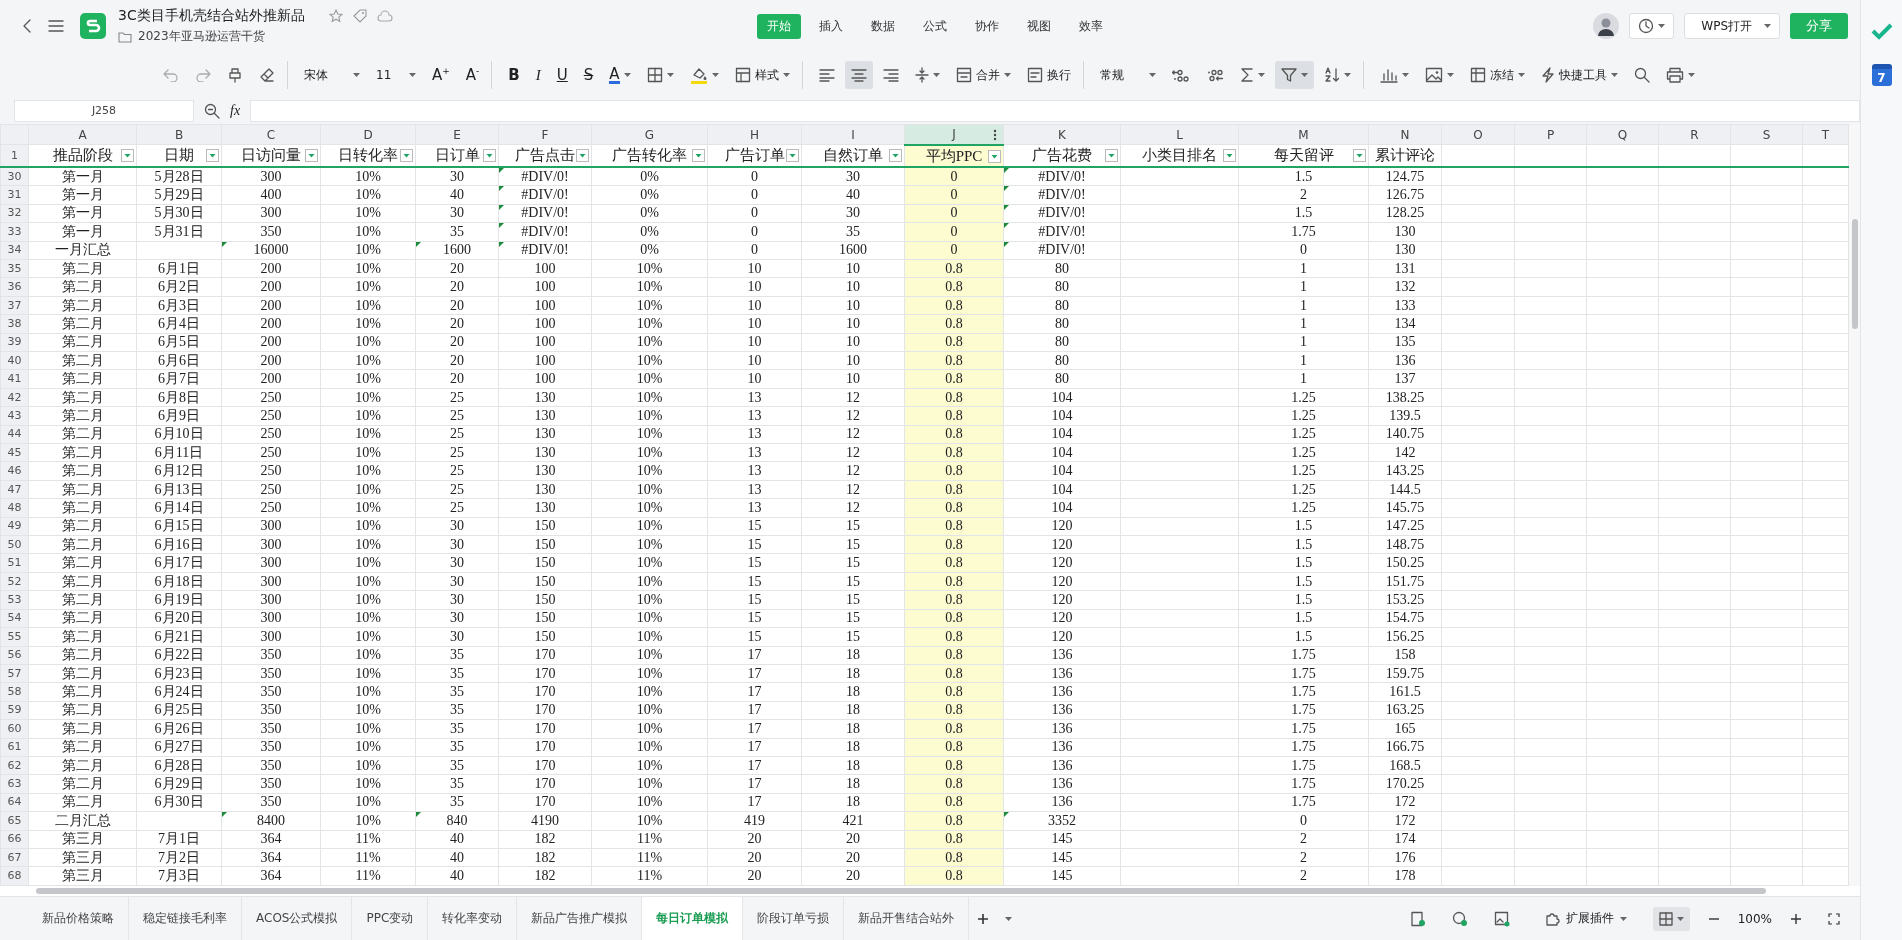  Describe the element at coordinates (179, 692) in the screenshot. I see `table-cell: 6月24日` at that location.